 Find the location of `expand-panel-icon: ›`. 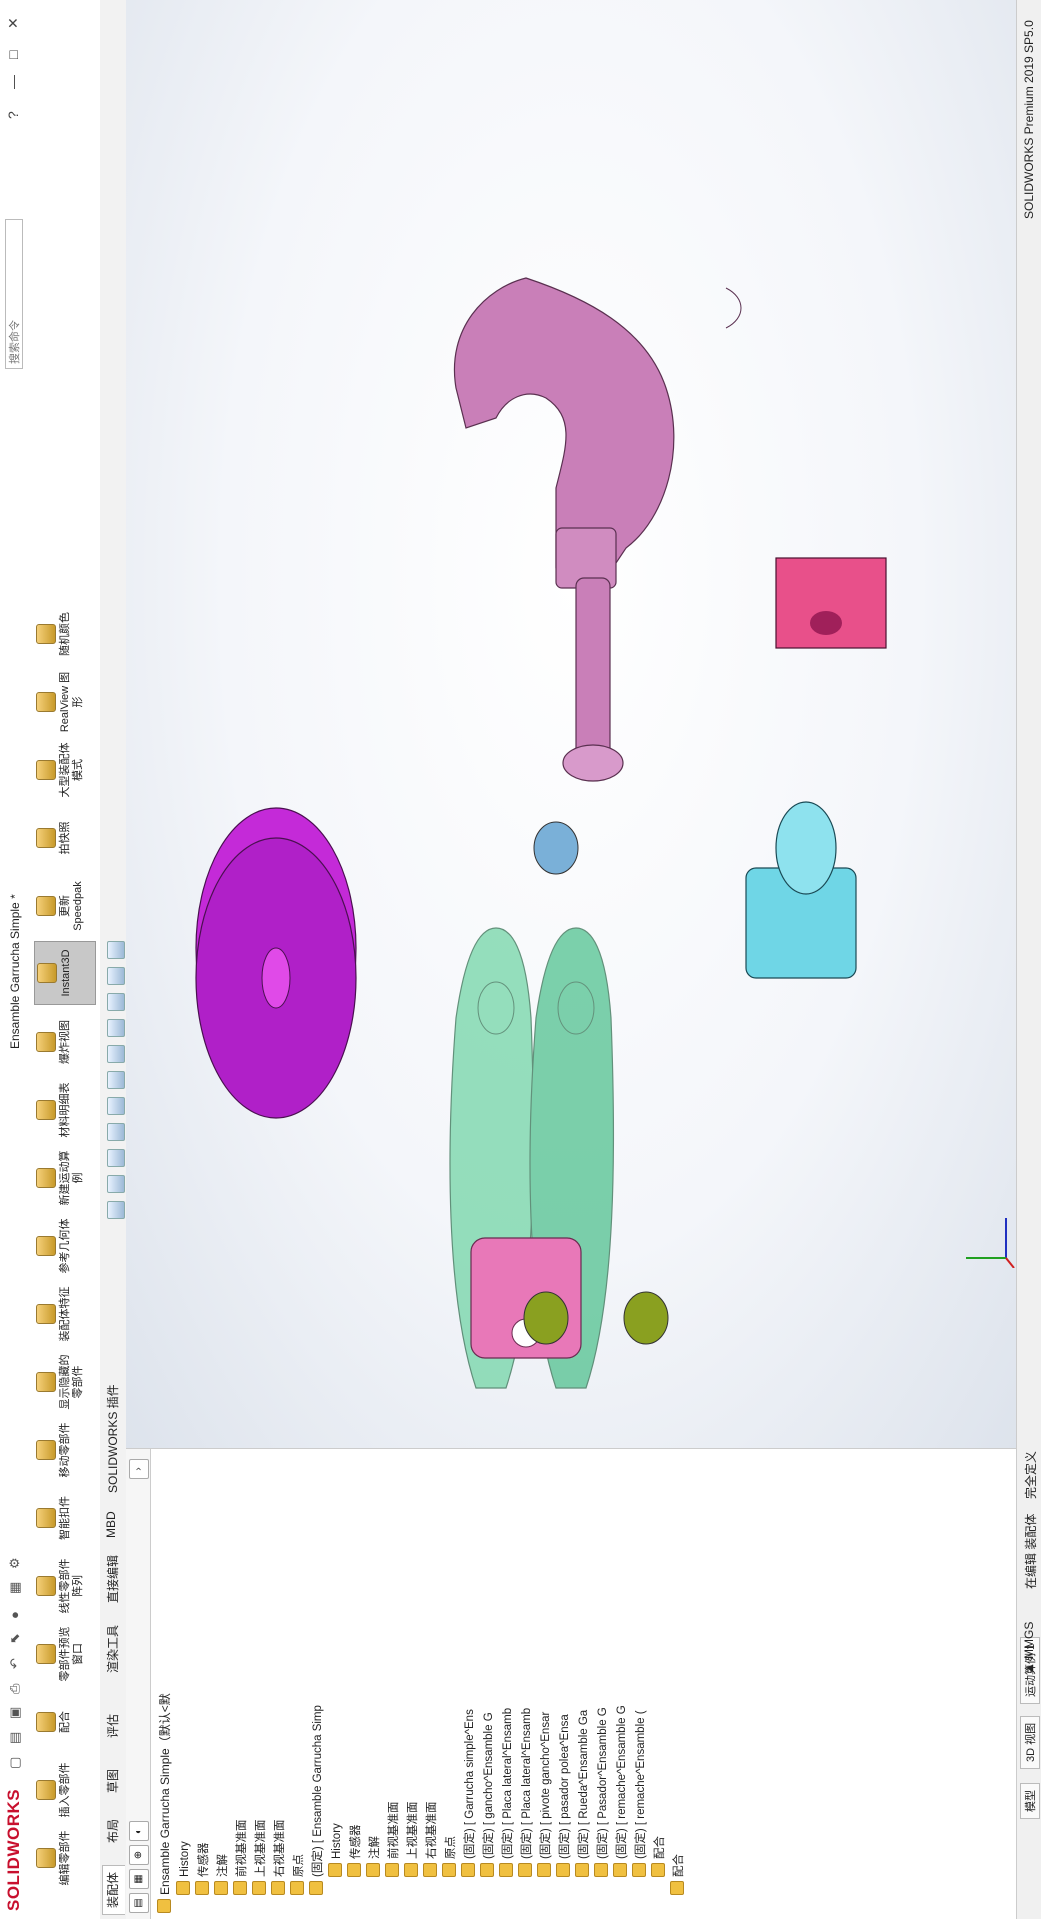

expand-panel-icon: › is located at coordinates (139, 1469).